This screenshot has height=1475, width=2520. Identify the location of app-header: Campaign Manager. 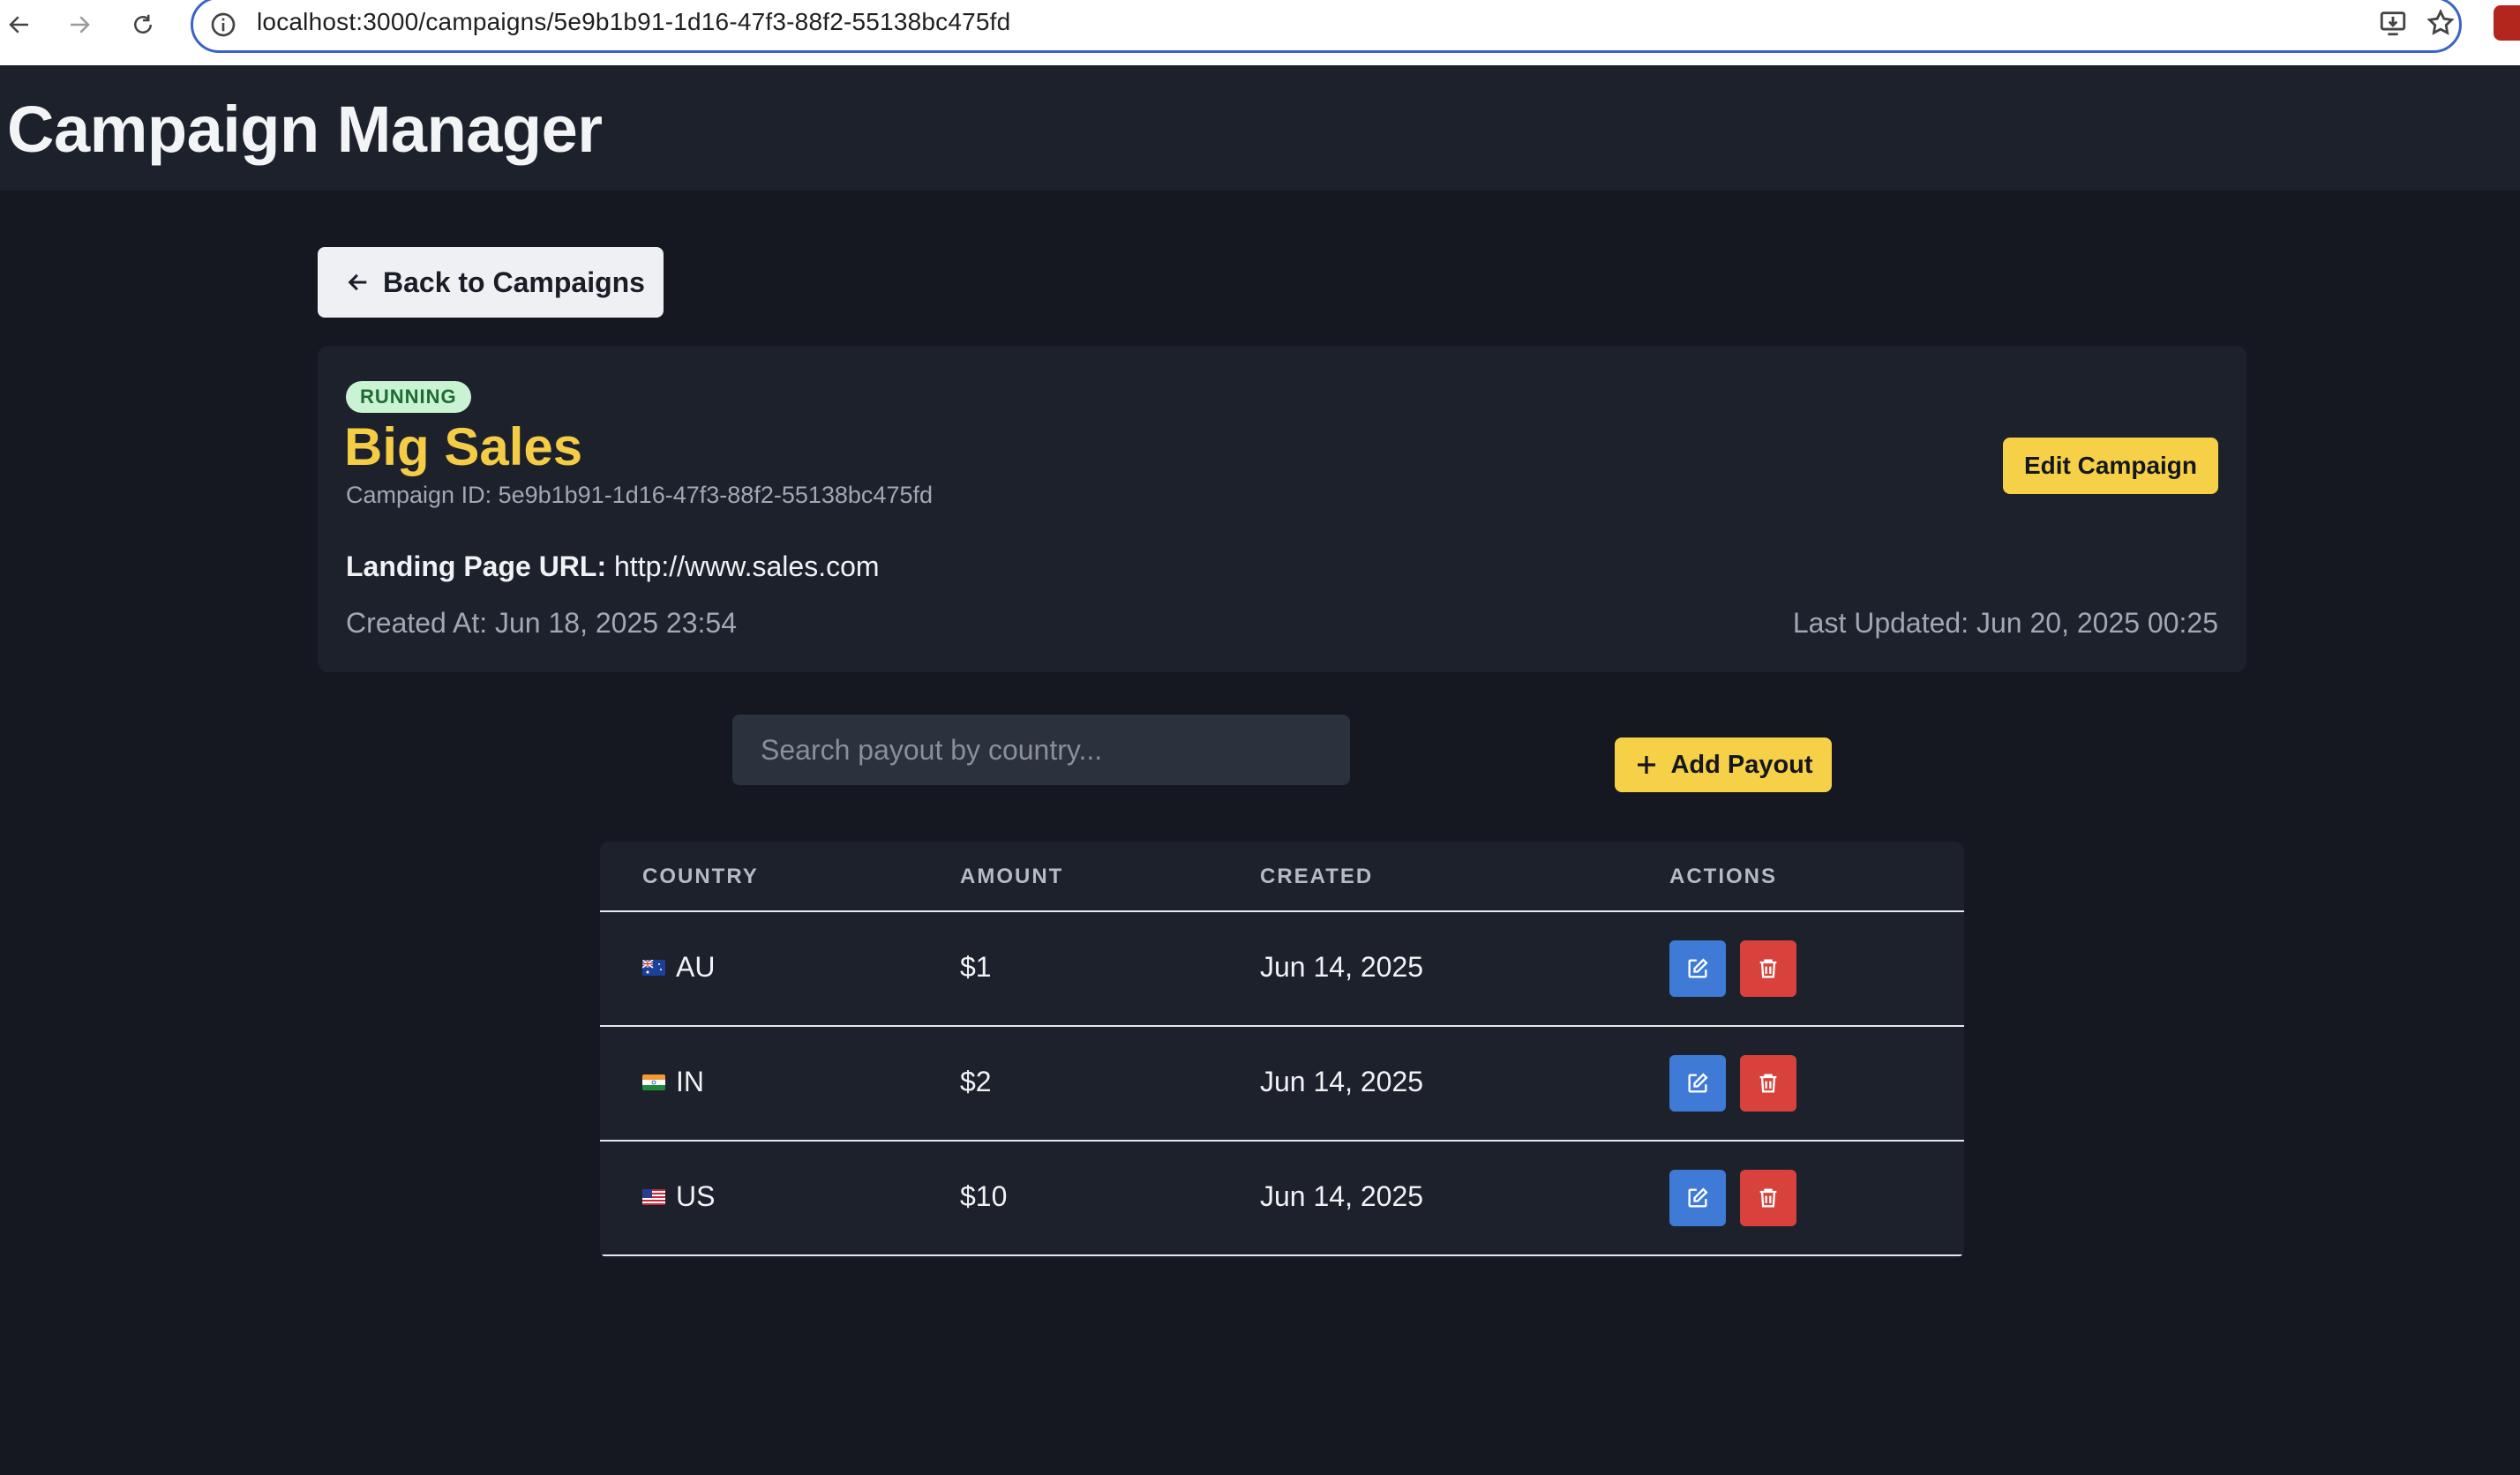
(1260, 128).